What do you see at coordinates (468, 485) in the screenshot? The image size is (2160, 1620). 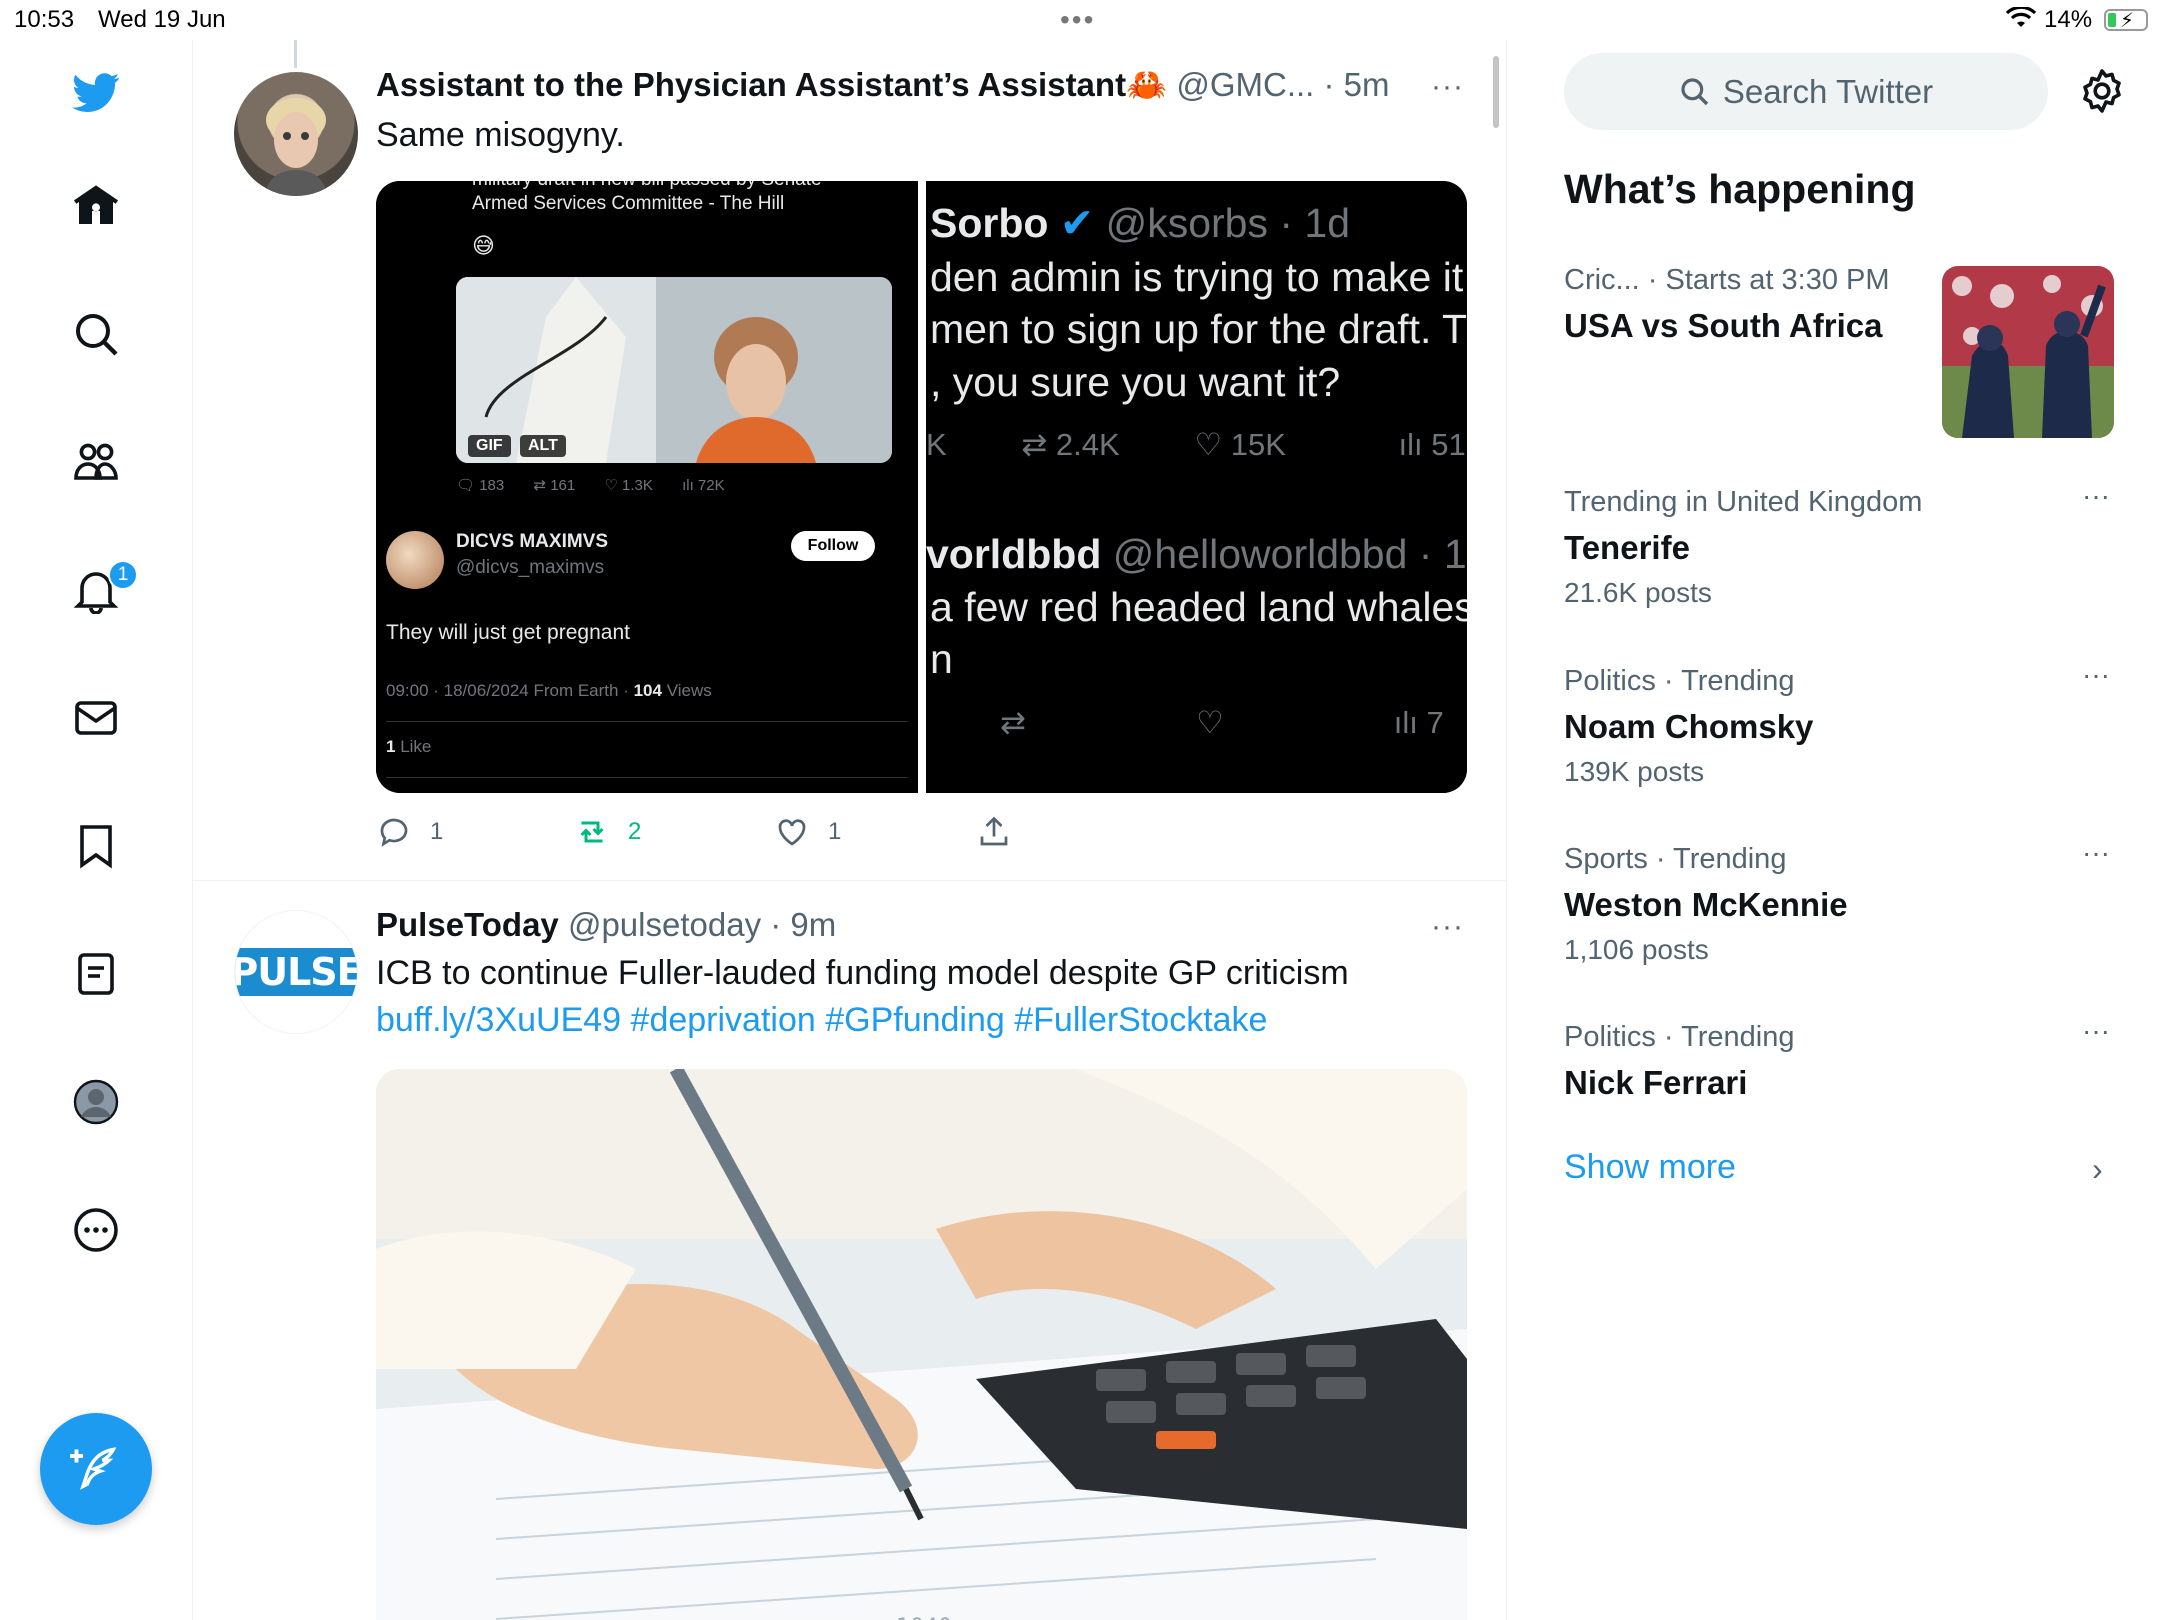 I see `embedded-reply-icon: 🗨` at bounding box center [468, 485].